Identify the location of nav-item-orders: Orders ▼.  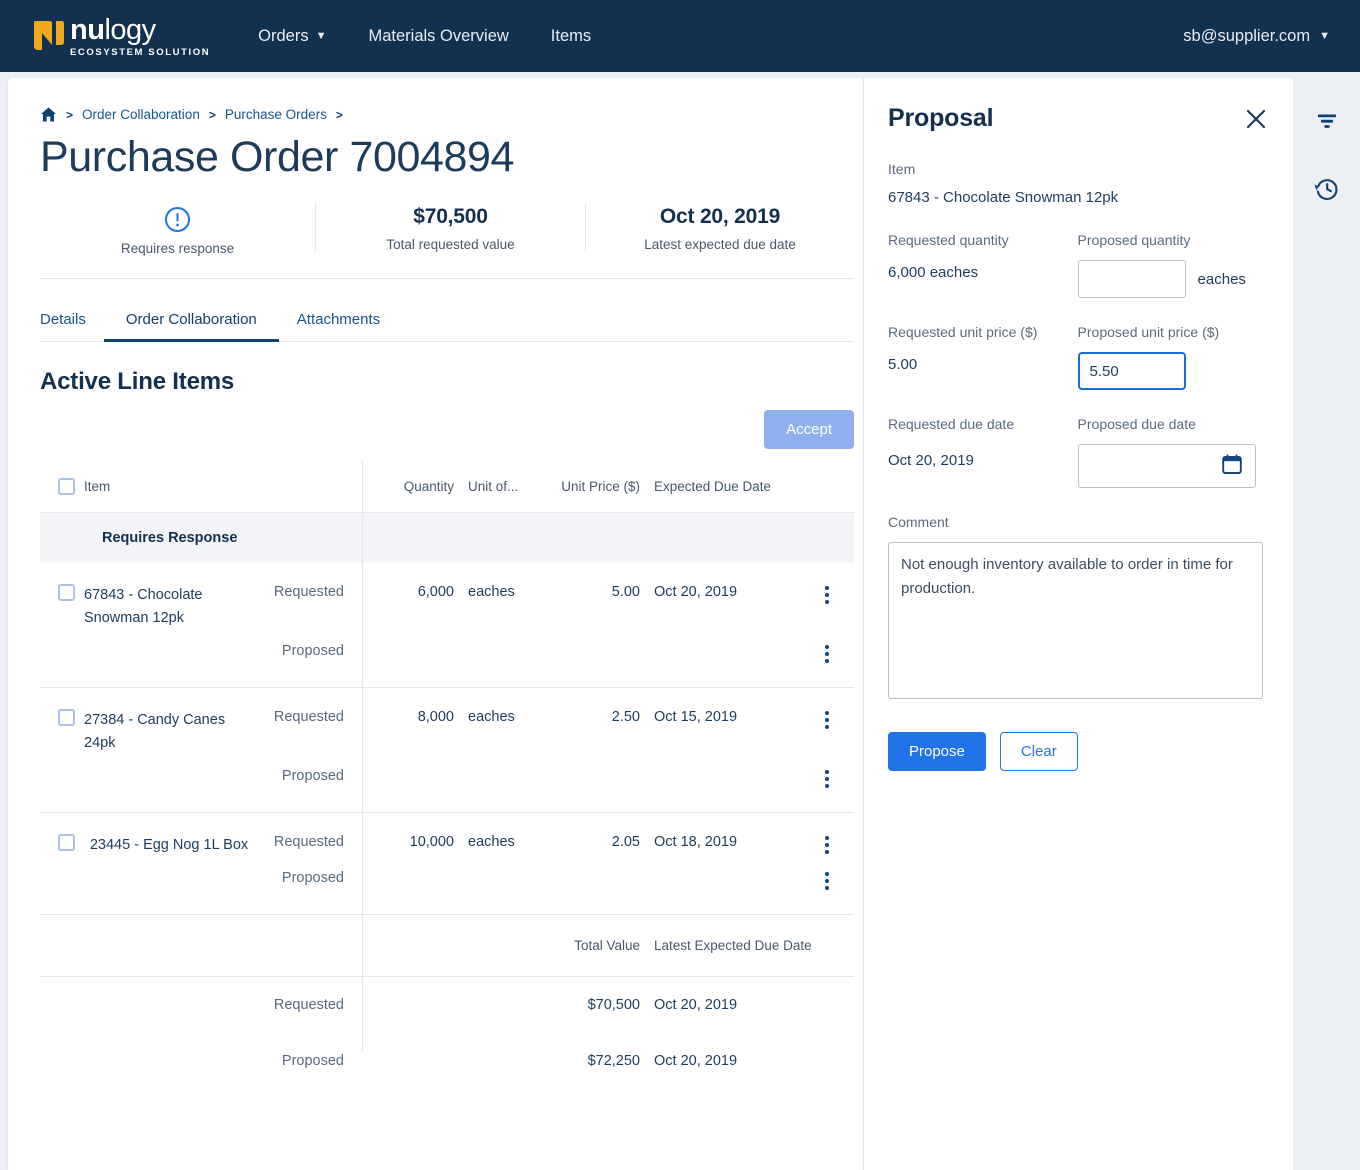
(292, 36).